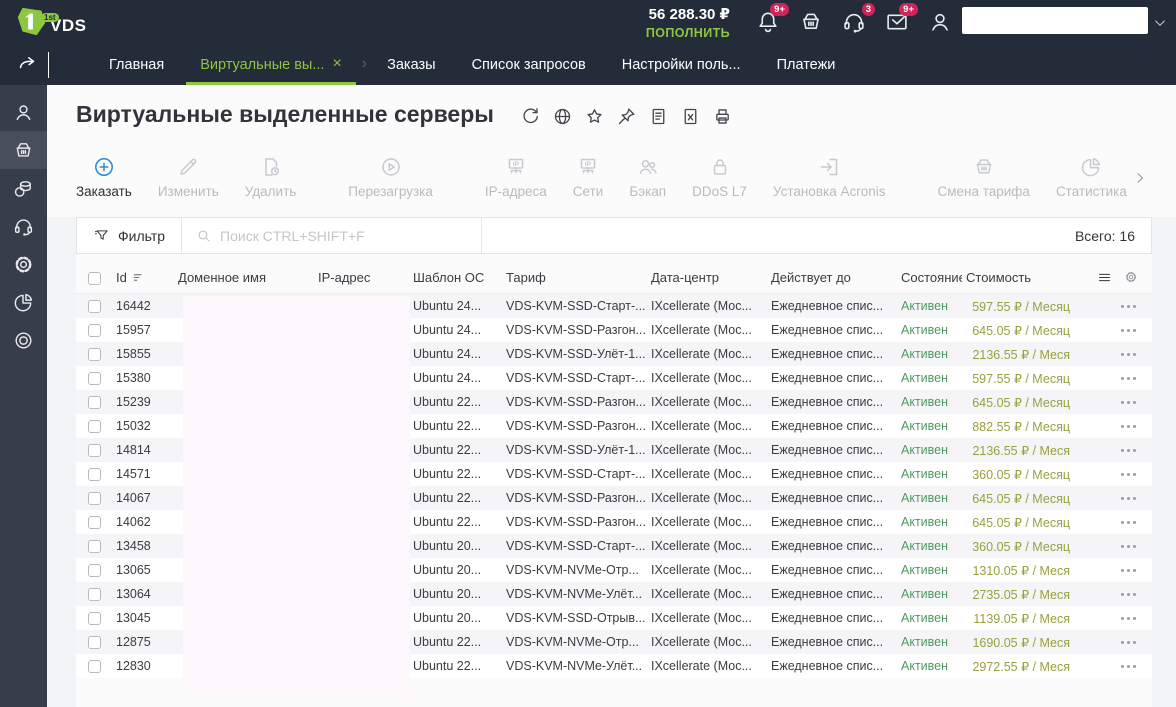 Image resolution: width=1176 pixels, height=707 pixels. Describe the element at coordinates (806, 64) in the screenshot. I see `tab: Платежи` at that location.